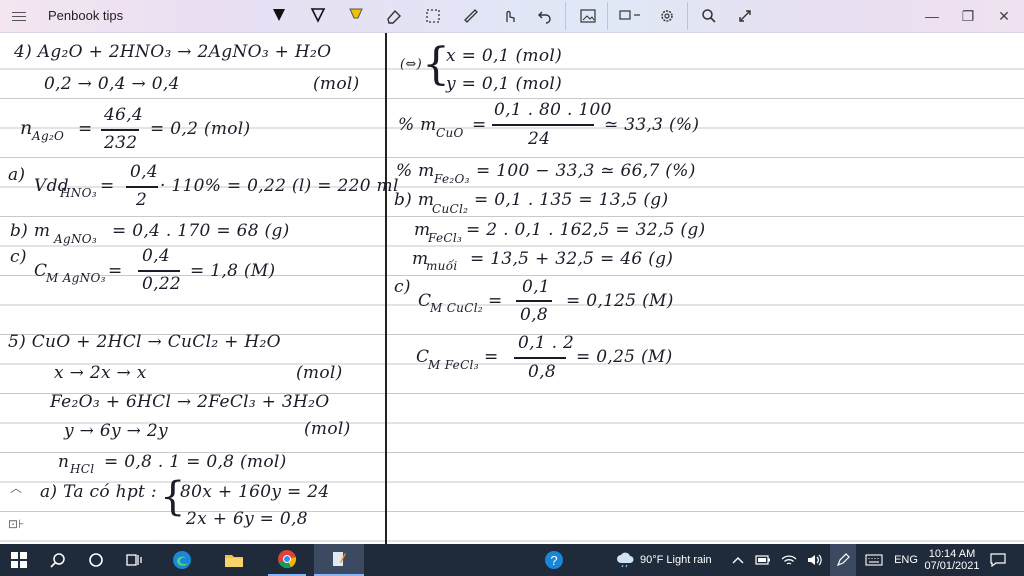 This screenshot has width=1024, height=576. Describe the element at coordinates (411, 64) in the screenshot. I see `ink-line: (⇔)` at that location.